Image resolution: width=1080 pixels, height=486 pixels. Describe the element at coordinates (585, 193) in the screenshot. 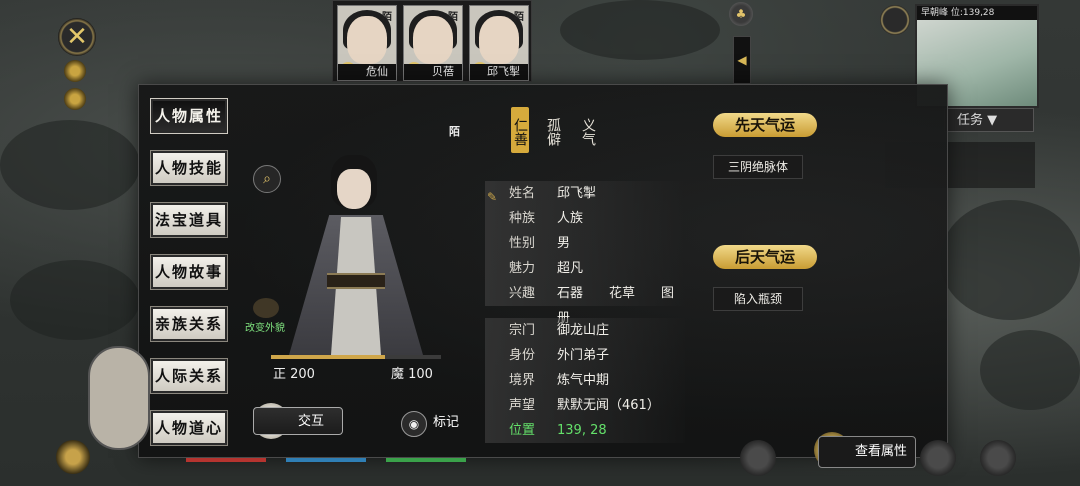

I see `attribute-row: ✎ 姓名 邱飞掣` at that location.